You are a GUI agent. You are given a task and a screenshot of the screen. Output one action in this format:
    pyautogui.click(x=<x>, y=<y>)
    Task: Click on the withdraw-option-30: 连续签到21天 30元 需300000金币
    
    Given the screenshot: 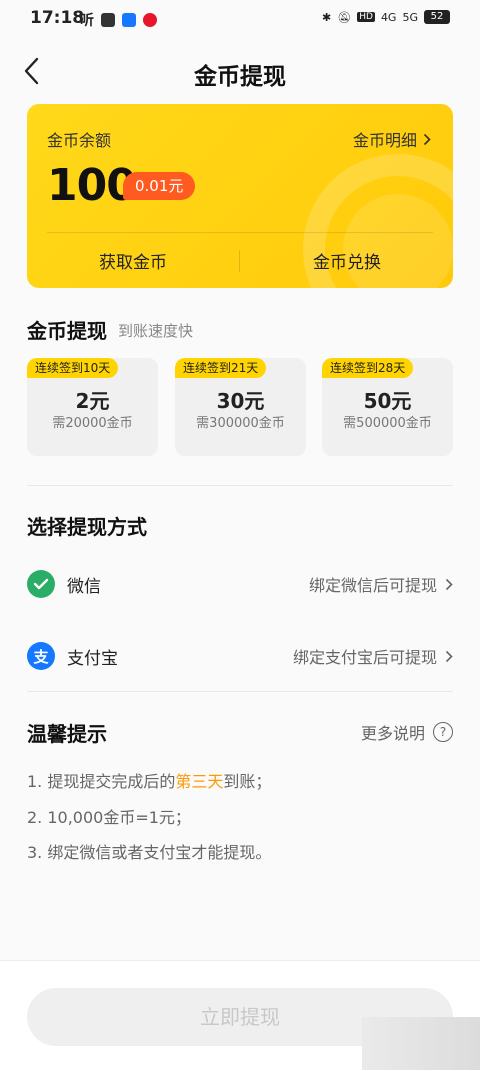 What is the action you would take?
    pyautogui.click(x=240, y=407)
    